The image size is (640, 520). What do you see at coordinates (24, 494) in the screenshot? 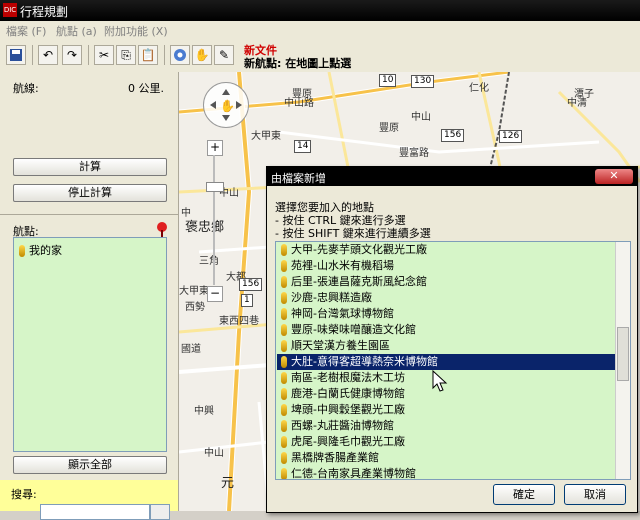
I see `search-label: 搜尋:` at bounding box center [24, 494].